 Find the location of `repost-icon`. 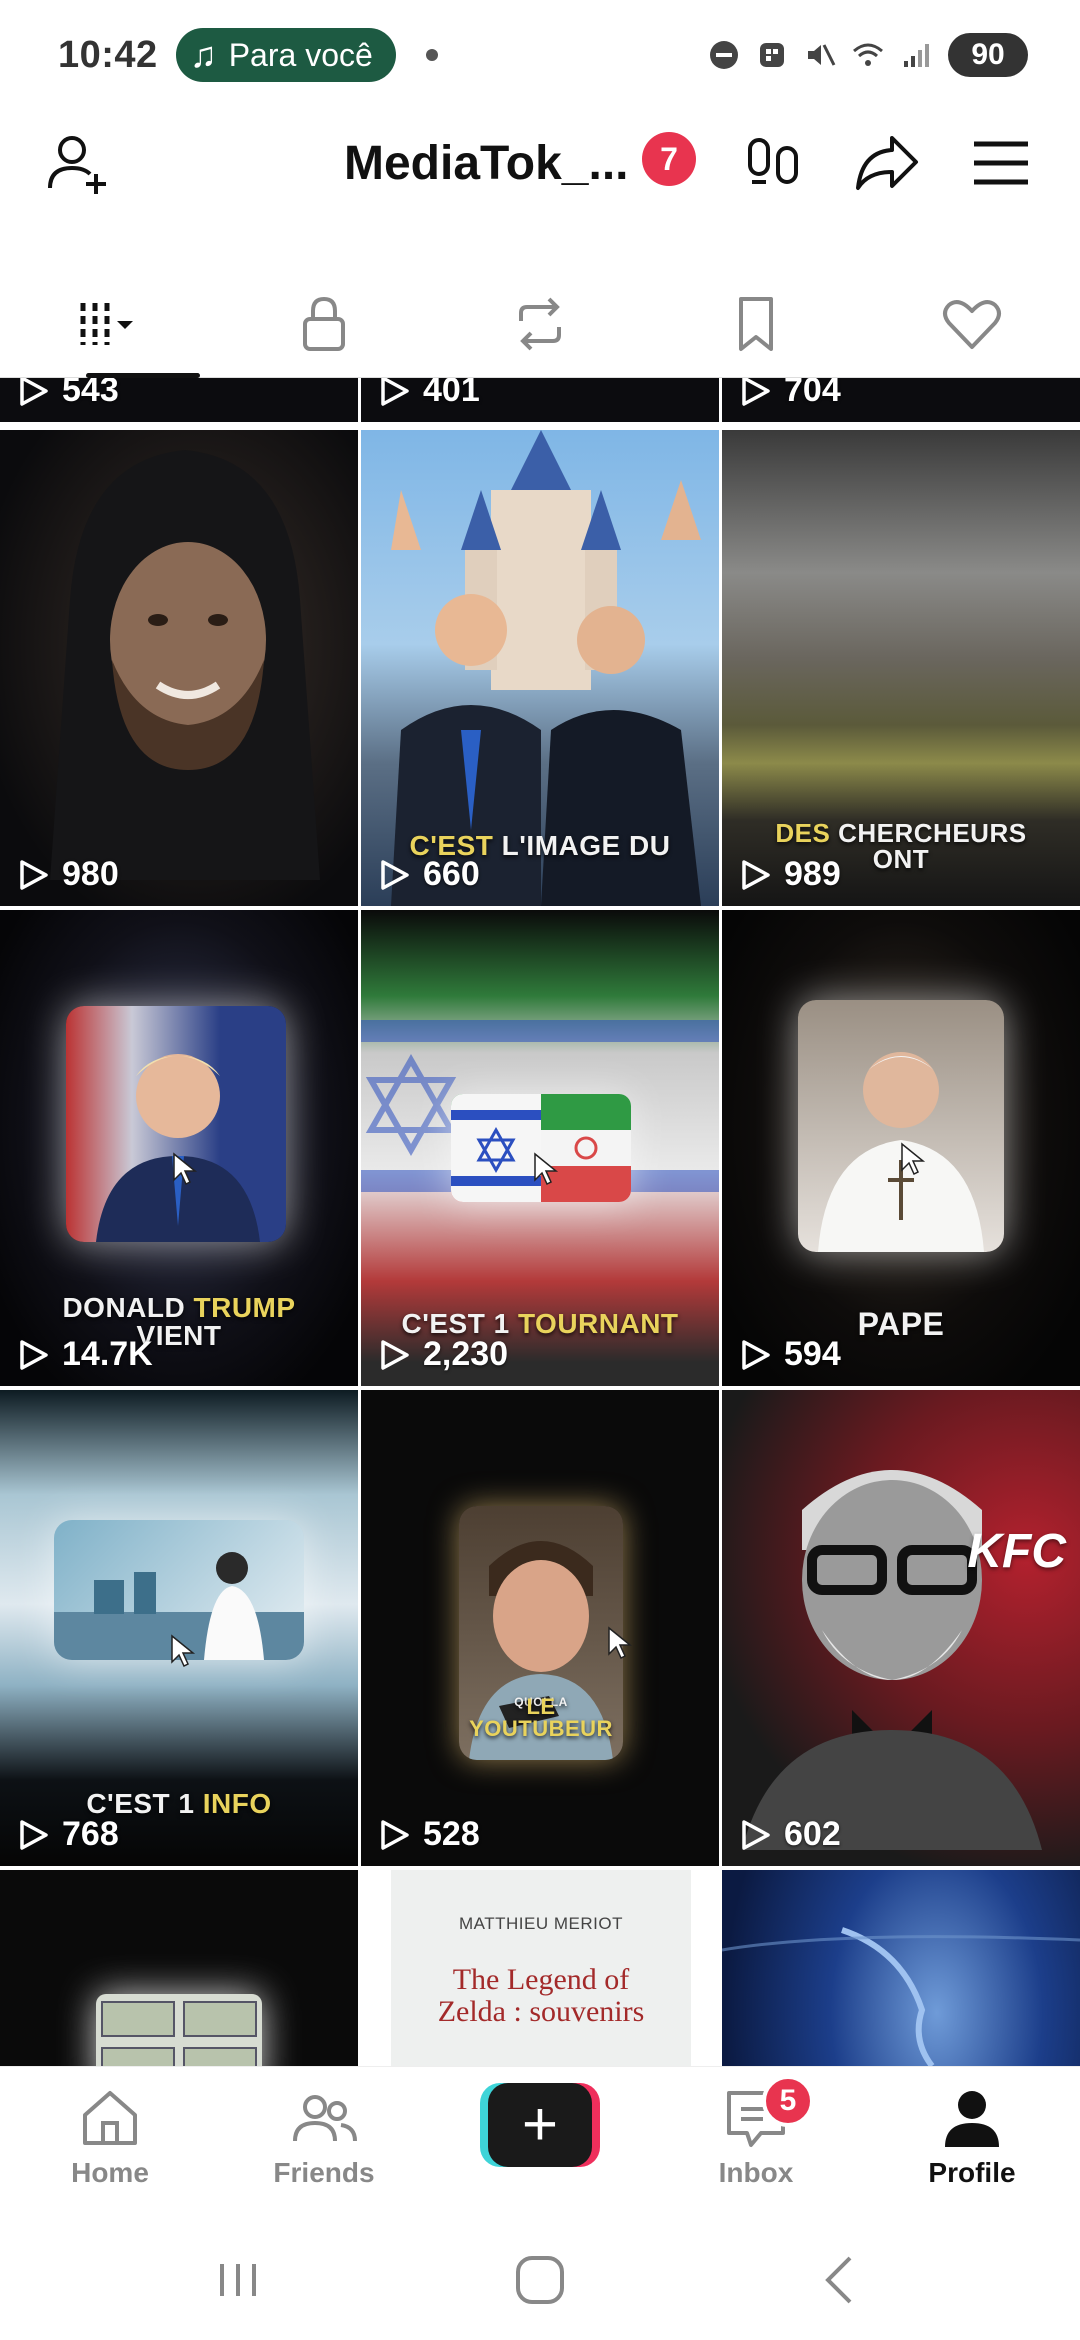

repost-icon is located at coordinates (540, 324).